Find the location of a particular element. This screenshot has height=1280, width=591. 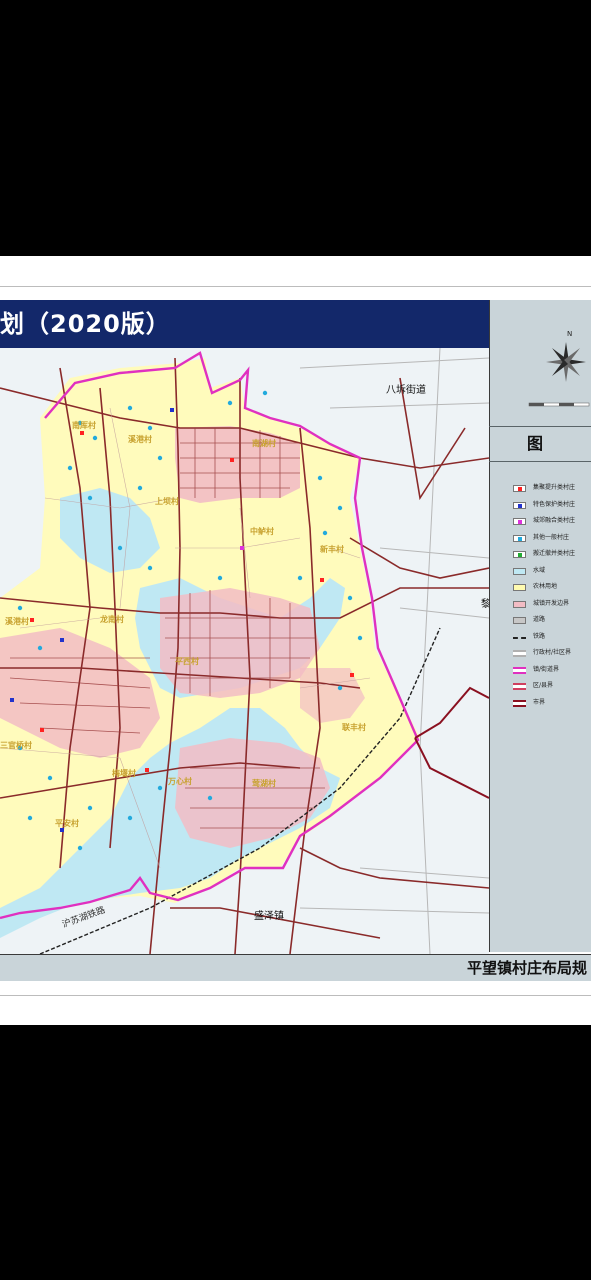

legend-item: 城镇开发边界 is located at coordinates (552, 604).